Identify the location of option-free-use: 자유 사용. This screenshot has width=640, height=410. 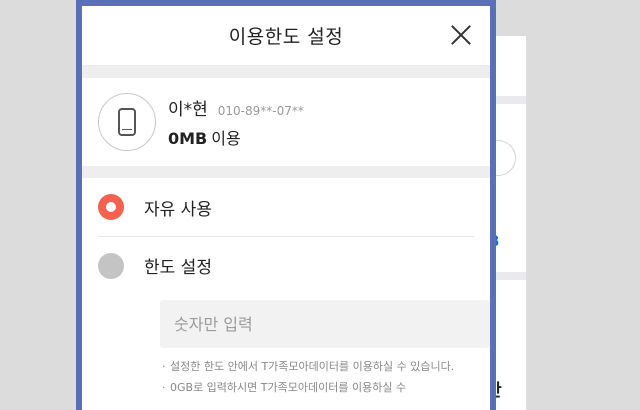
(286, 207).